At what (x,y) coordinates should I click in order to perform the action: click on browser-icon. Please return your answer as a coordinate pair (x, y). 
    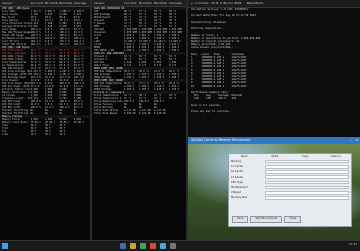
    Looking at the image, I should click on (143, 246).